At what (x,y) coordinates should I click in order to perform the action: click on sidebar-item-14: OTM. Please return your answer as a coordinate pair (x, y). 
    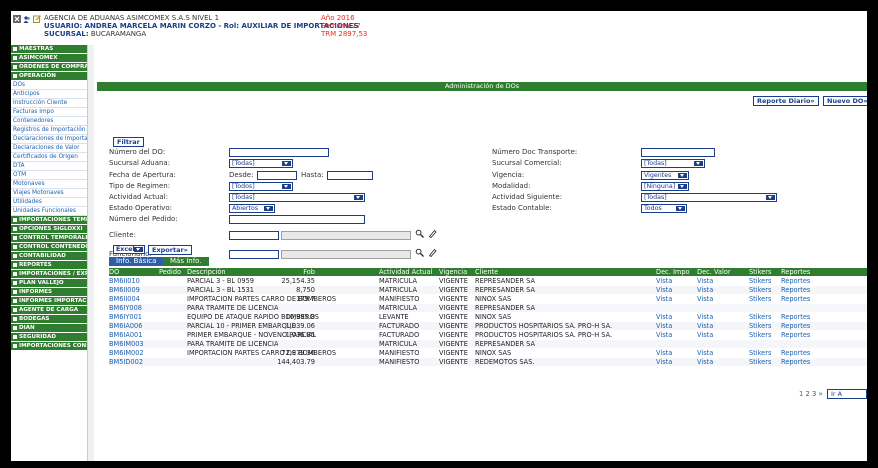
    Looking at the image, I should click on (49, 175).